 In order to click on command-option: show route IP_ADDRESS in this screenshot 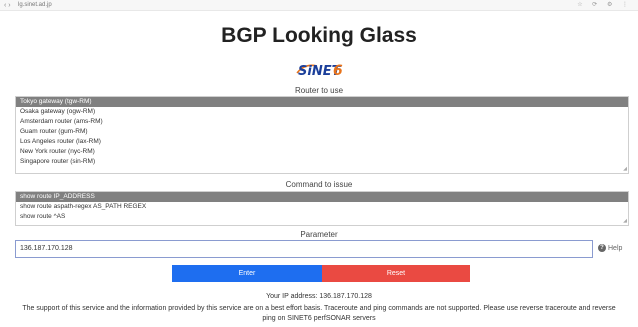, I will do `click(322, 197)`.